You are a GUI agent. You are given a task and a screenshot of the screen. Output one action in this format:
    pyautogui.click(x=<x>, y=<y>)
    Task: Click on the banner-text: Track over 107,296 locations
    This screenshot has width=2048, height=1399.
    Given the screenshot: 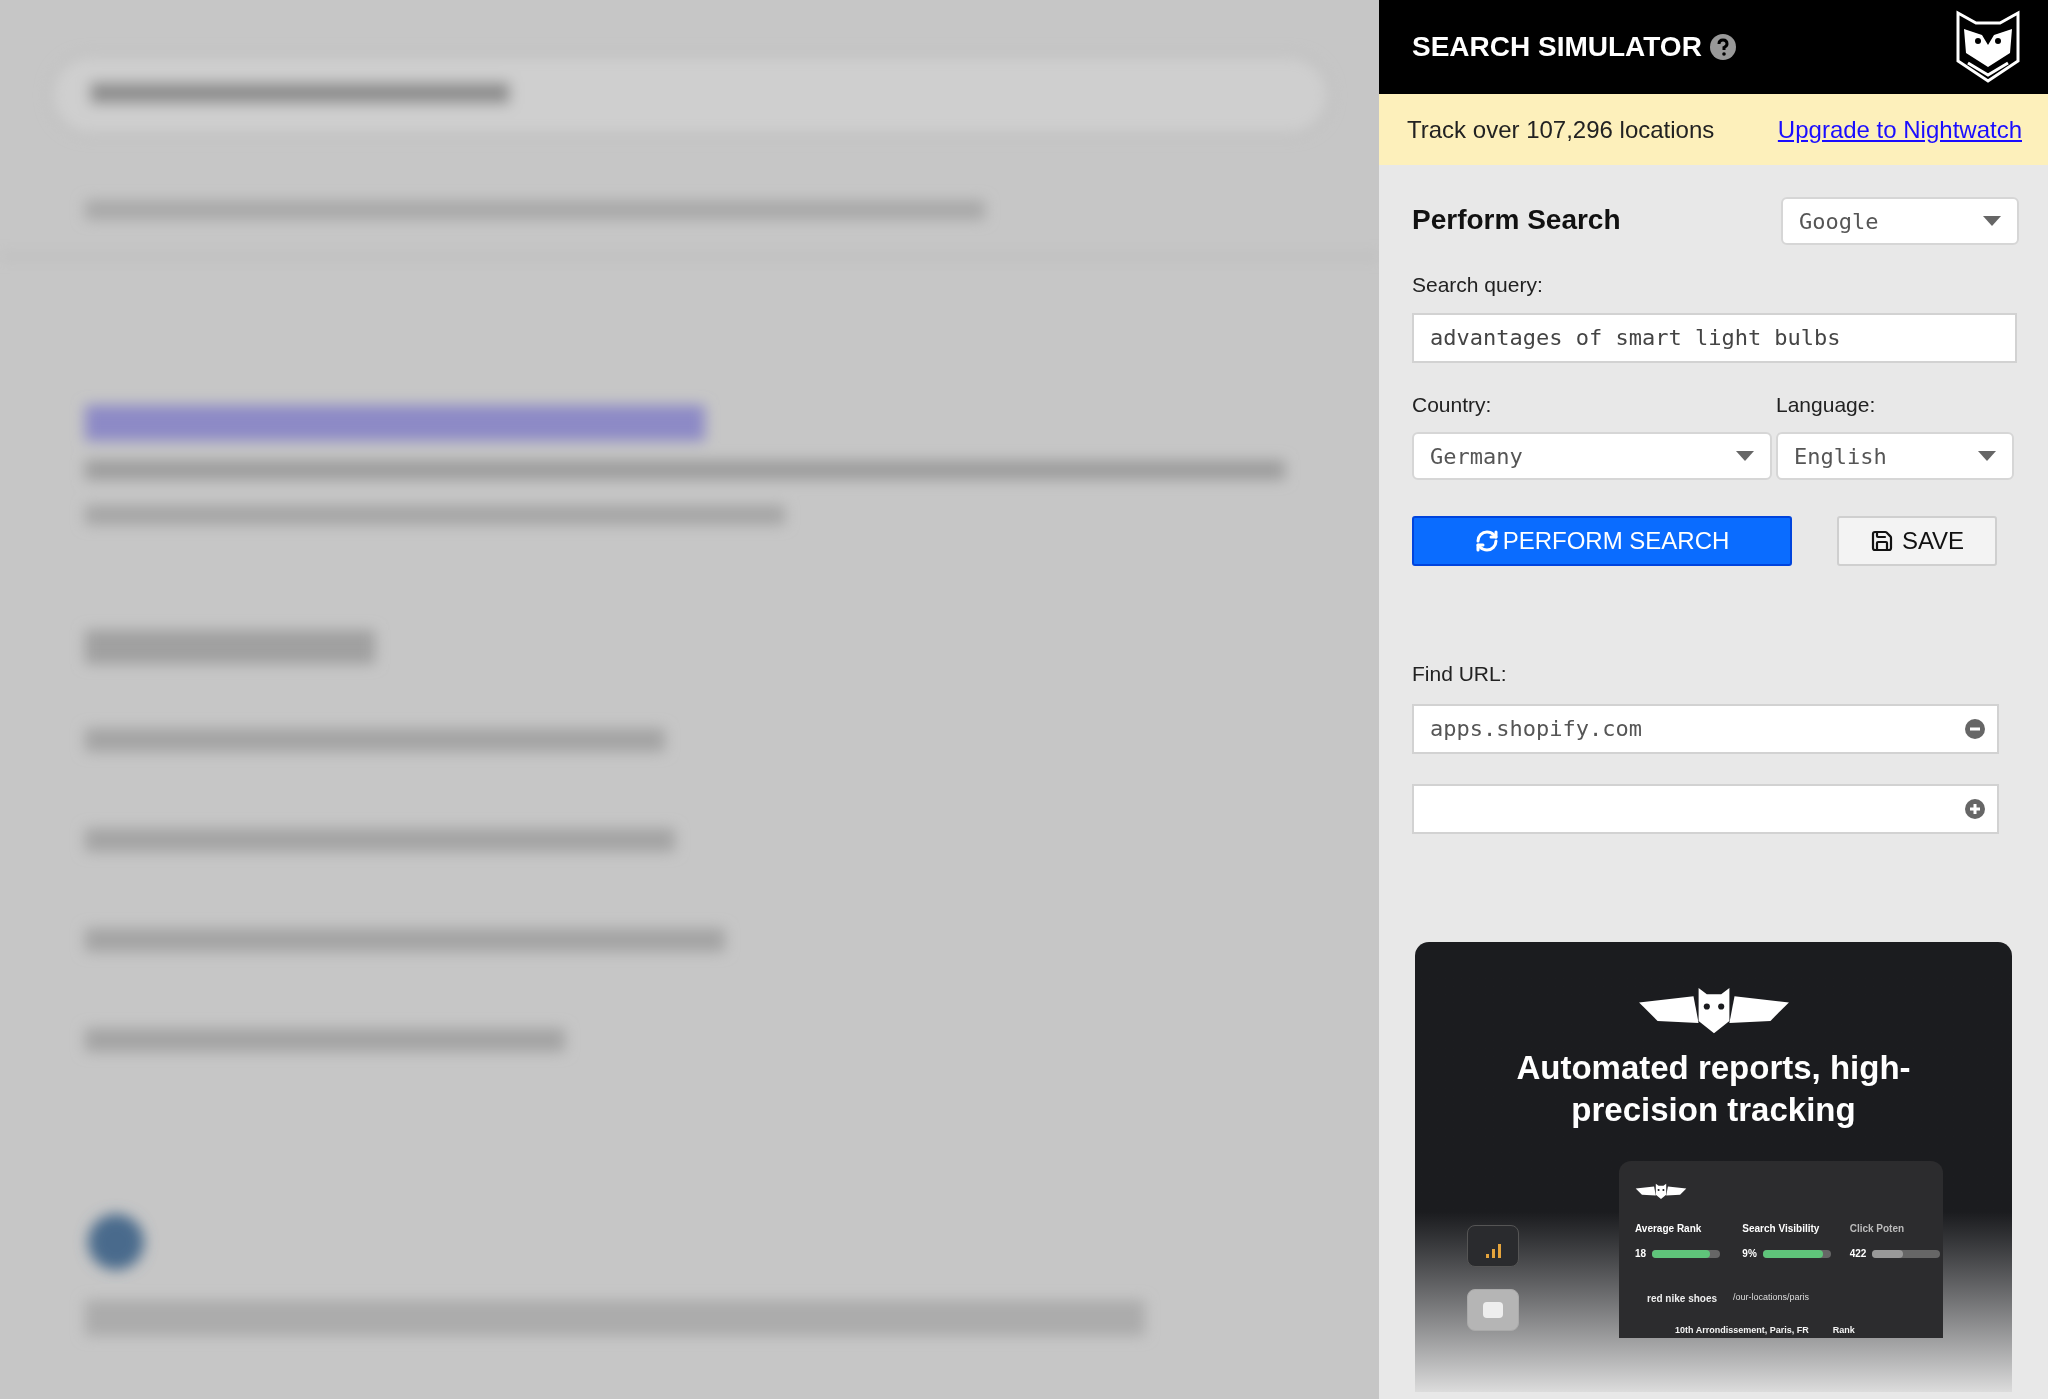 What is the action you would take?
    pyautogui.click(x=1561, y=129)
    